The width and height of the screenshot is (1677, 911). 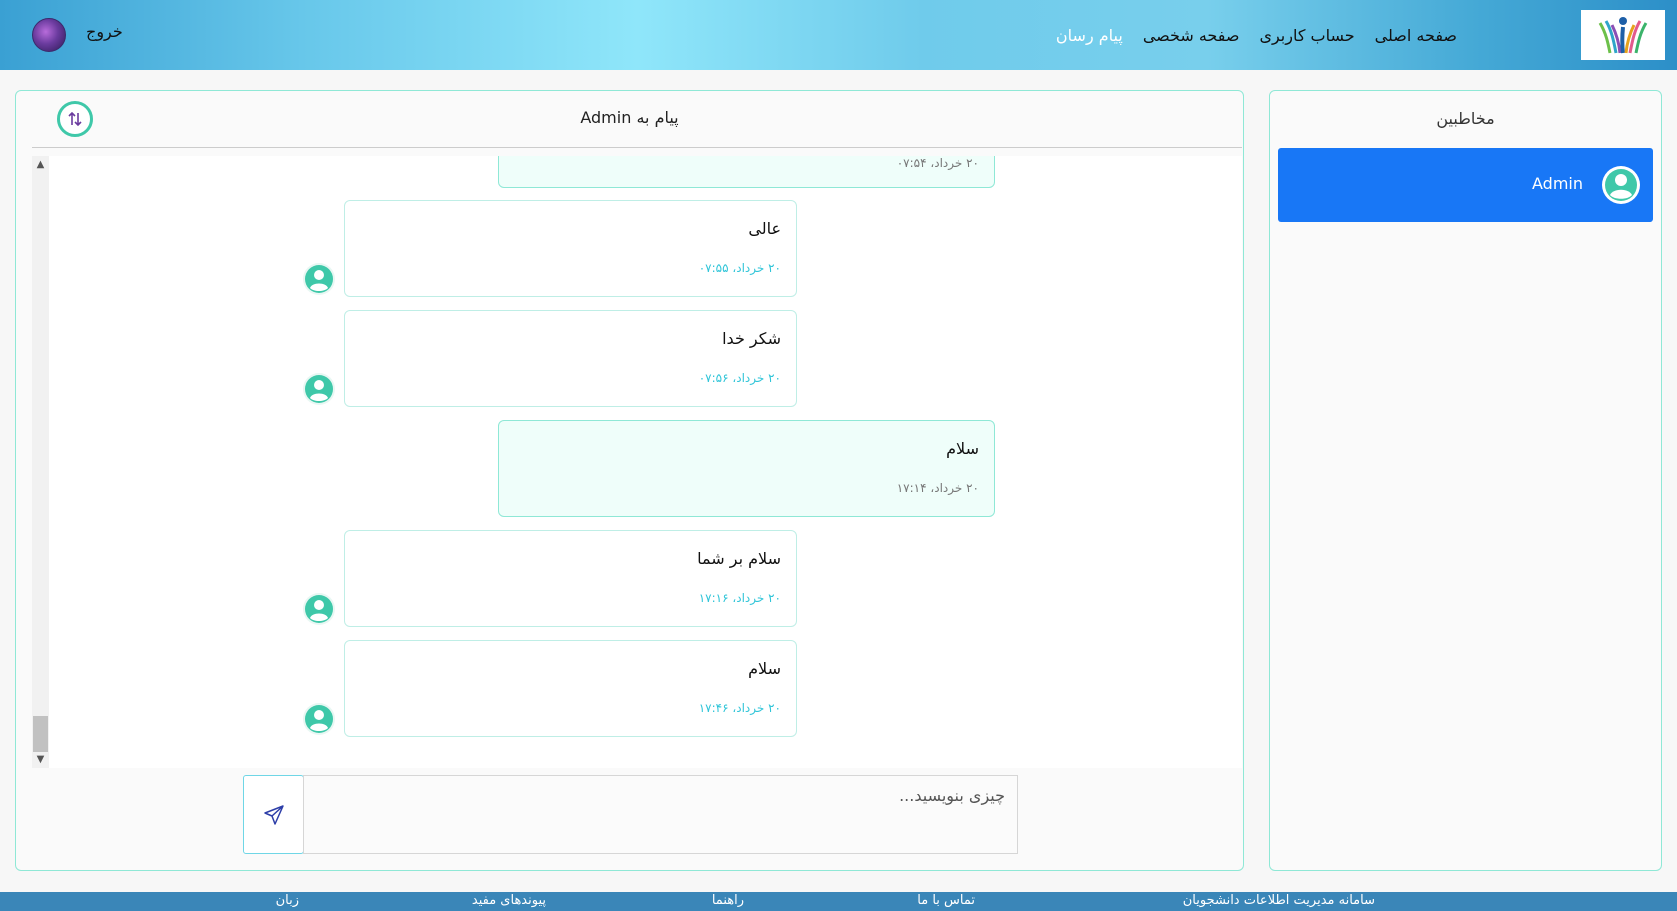 I want to click on contact-item-admin: Admin, so click(x=1465, y=185).